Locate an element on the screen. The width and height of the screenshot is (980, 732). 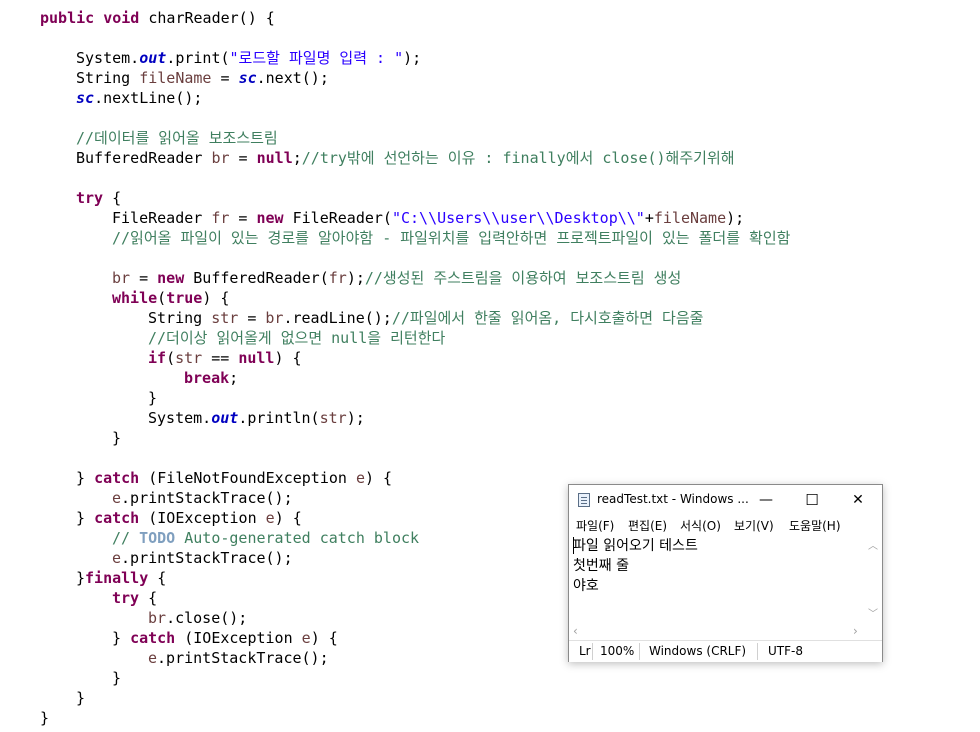
code-text: .next(); is located at coordinates (292, 78).